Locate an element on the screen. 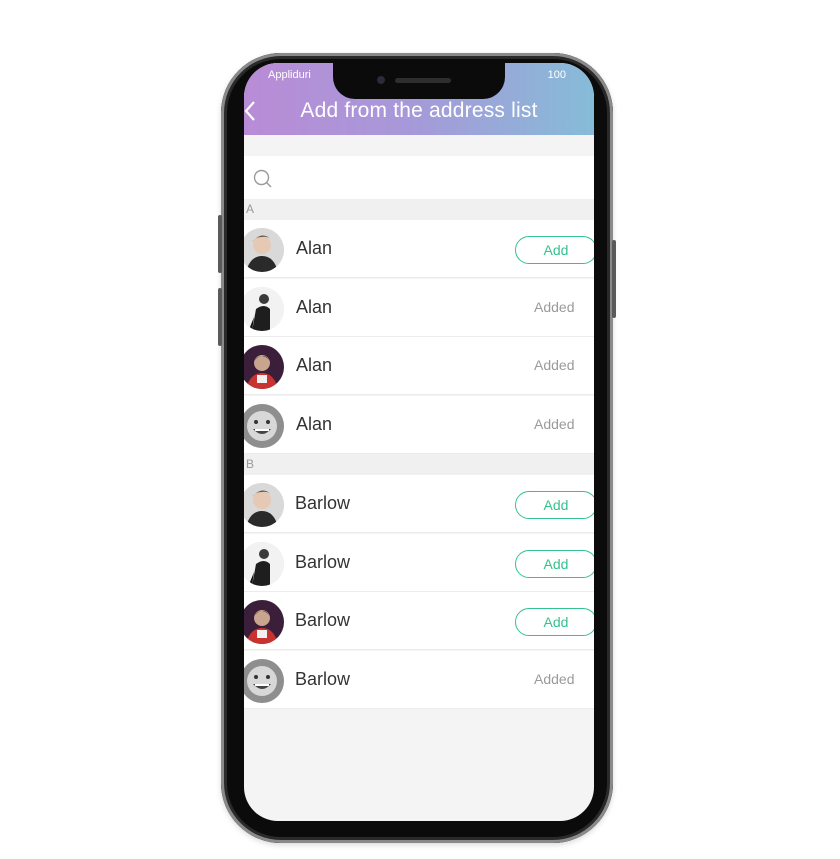  power-button is located at coordinates (614, 279).